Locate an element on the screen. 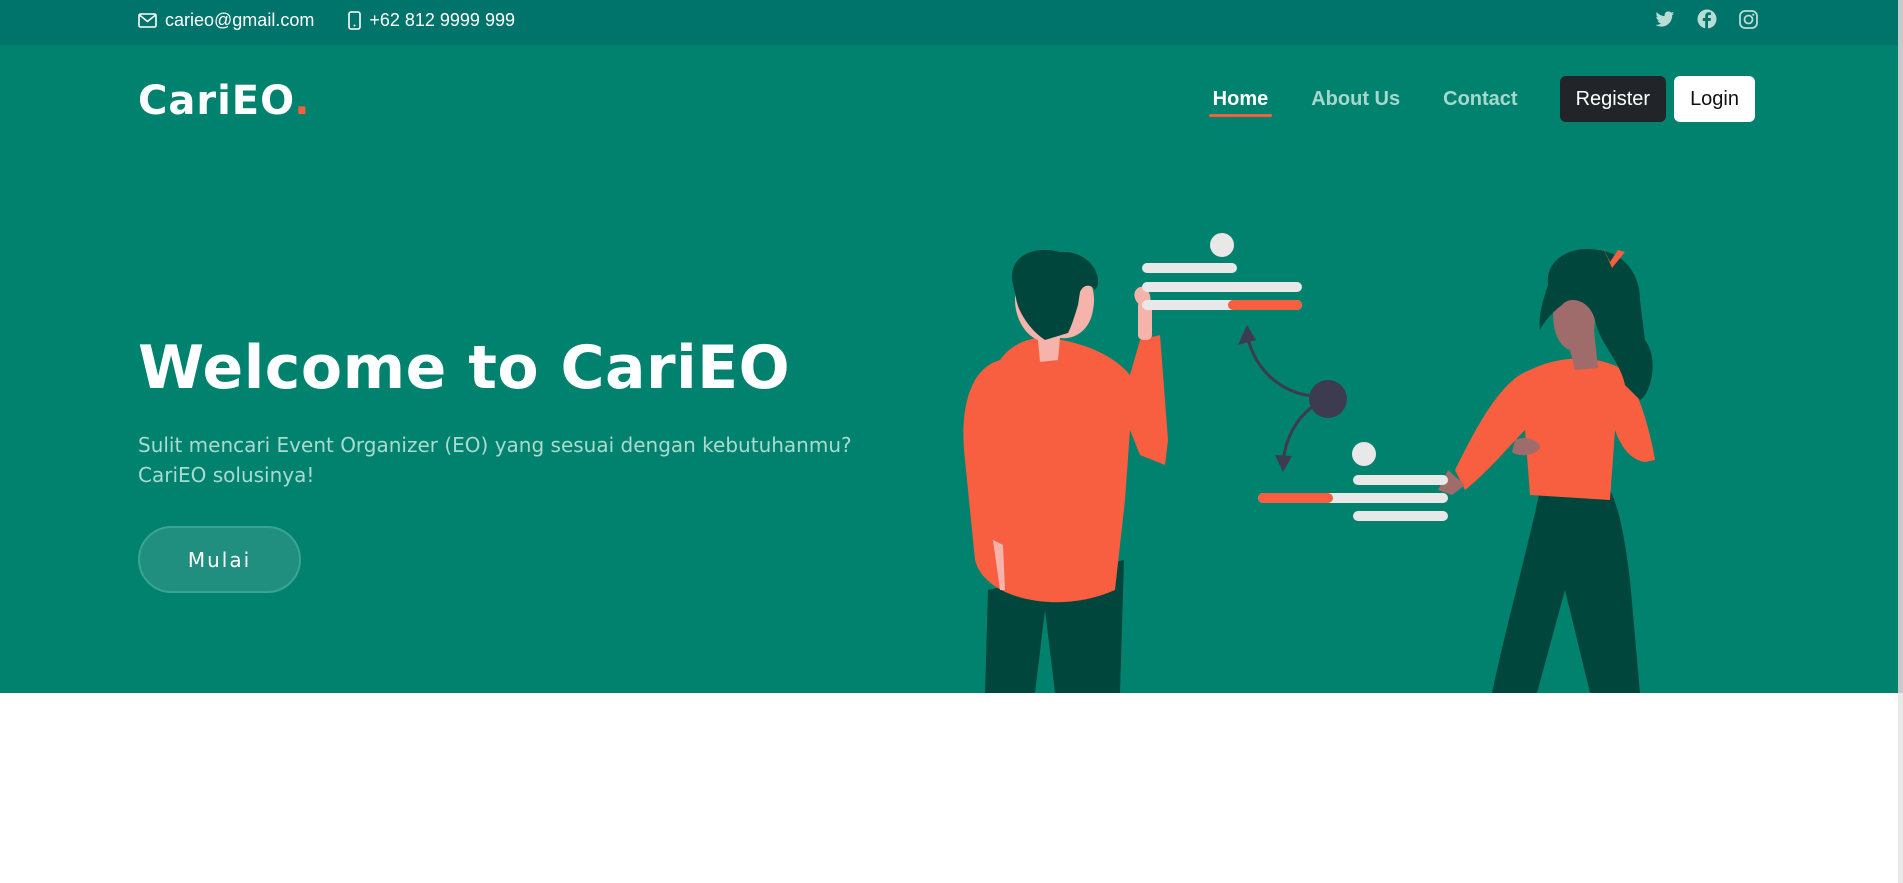 The width and height of the screenshot is (1903, 883). register-button: Register is located at coordinates (1613, 99).